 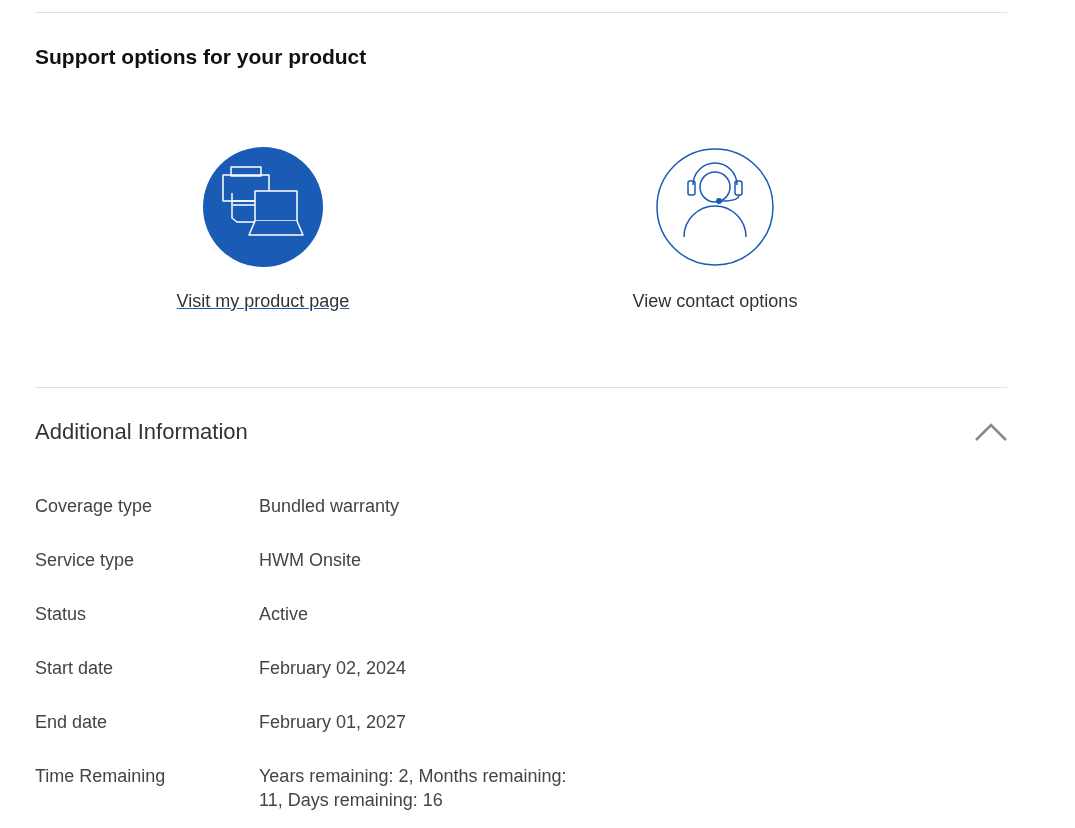 What do you see at coordinates (201, 57) in the screenshot?
I see `section-heading: Support options for your product` at bounding box center [201, 57].